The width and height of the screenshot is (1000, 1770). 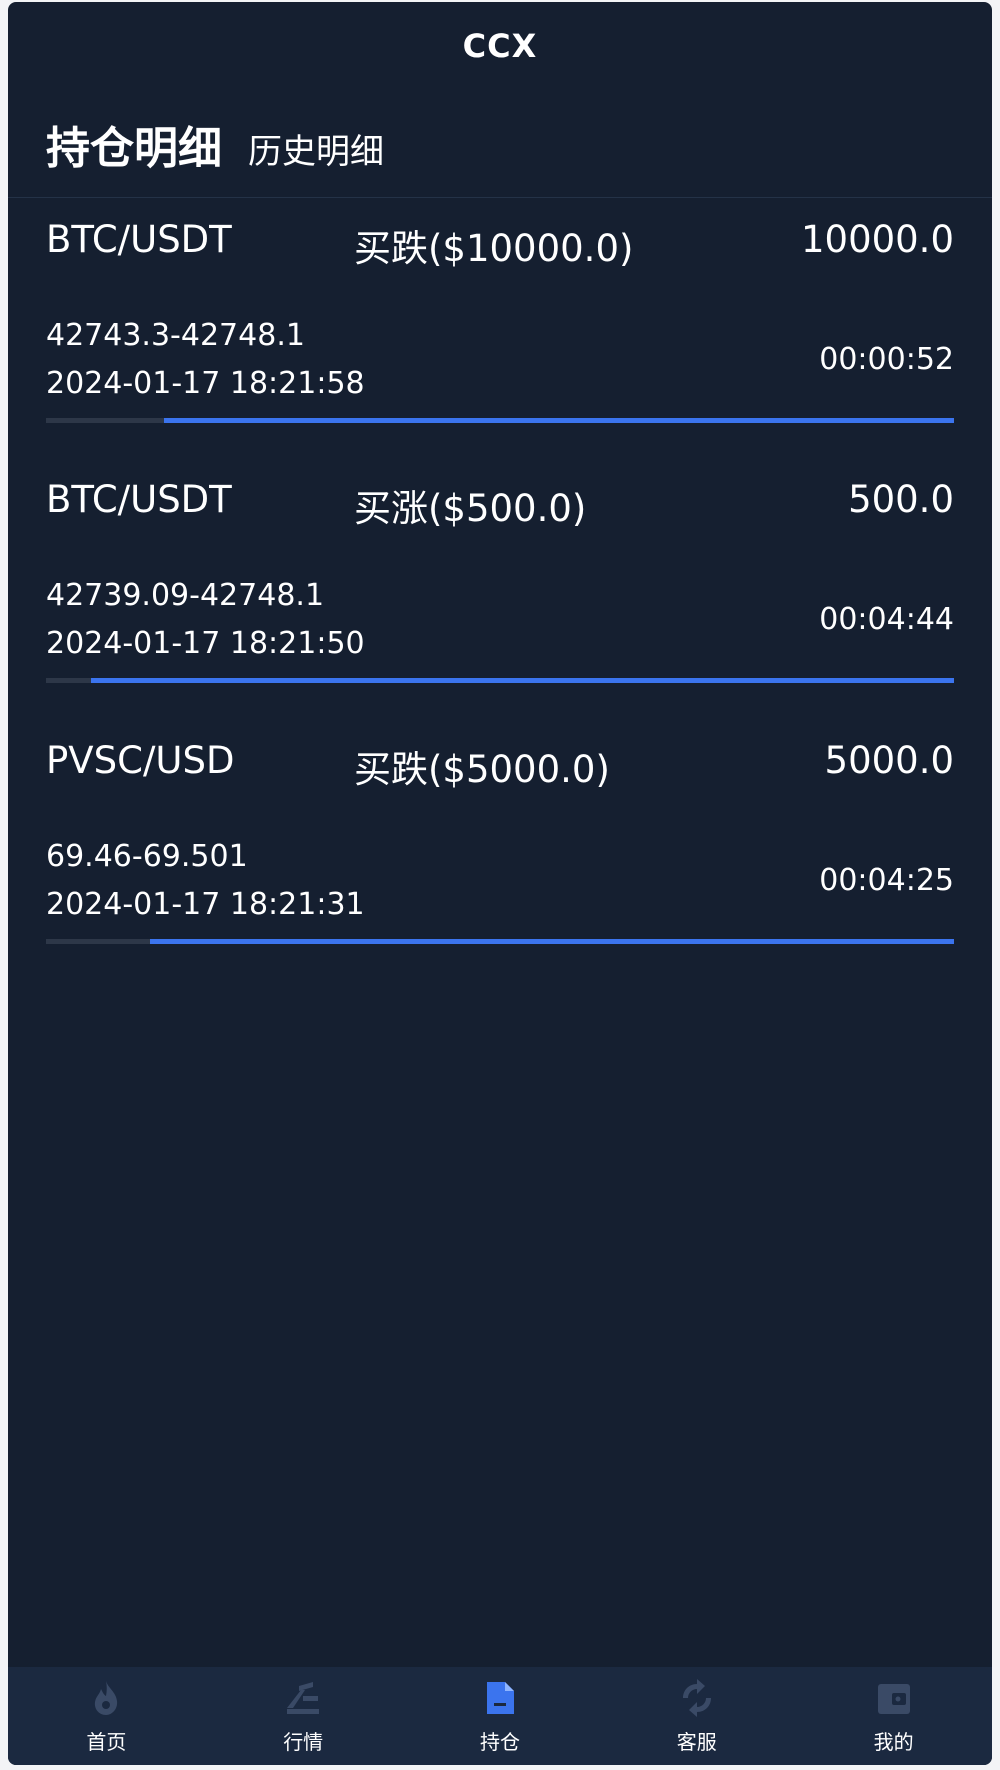 What do you see at coordinates (696, 1742) in the screenshot?
I see `nav-label: 客服` at bounding box center [696, 1742].